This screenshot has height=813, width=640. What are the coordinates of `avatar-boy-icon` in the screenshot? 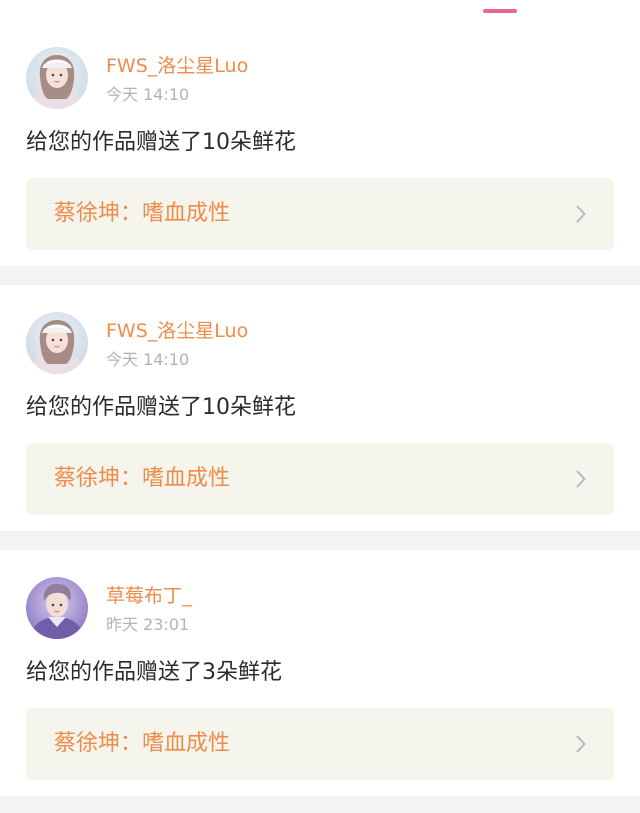 It's located at (57, 608).